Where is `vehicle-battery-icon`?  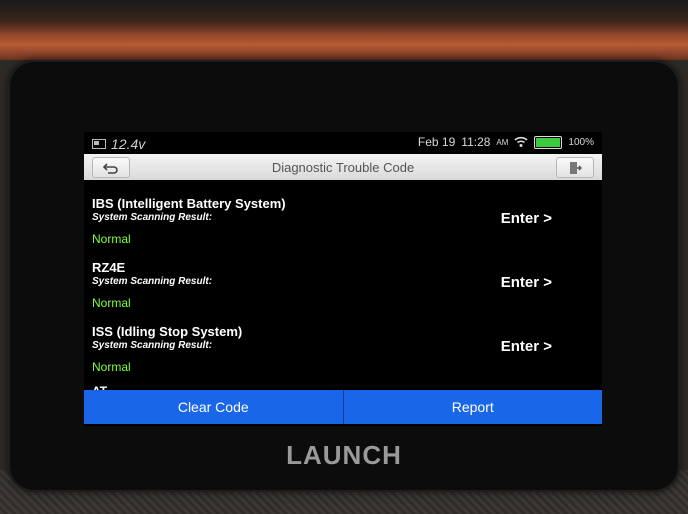 vehicle-battery-icon is located at coordinates (99, 144).